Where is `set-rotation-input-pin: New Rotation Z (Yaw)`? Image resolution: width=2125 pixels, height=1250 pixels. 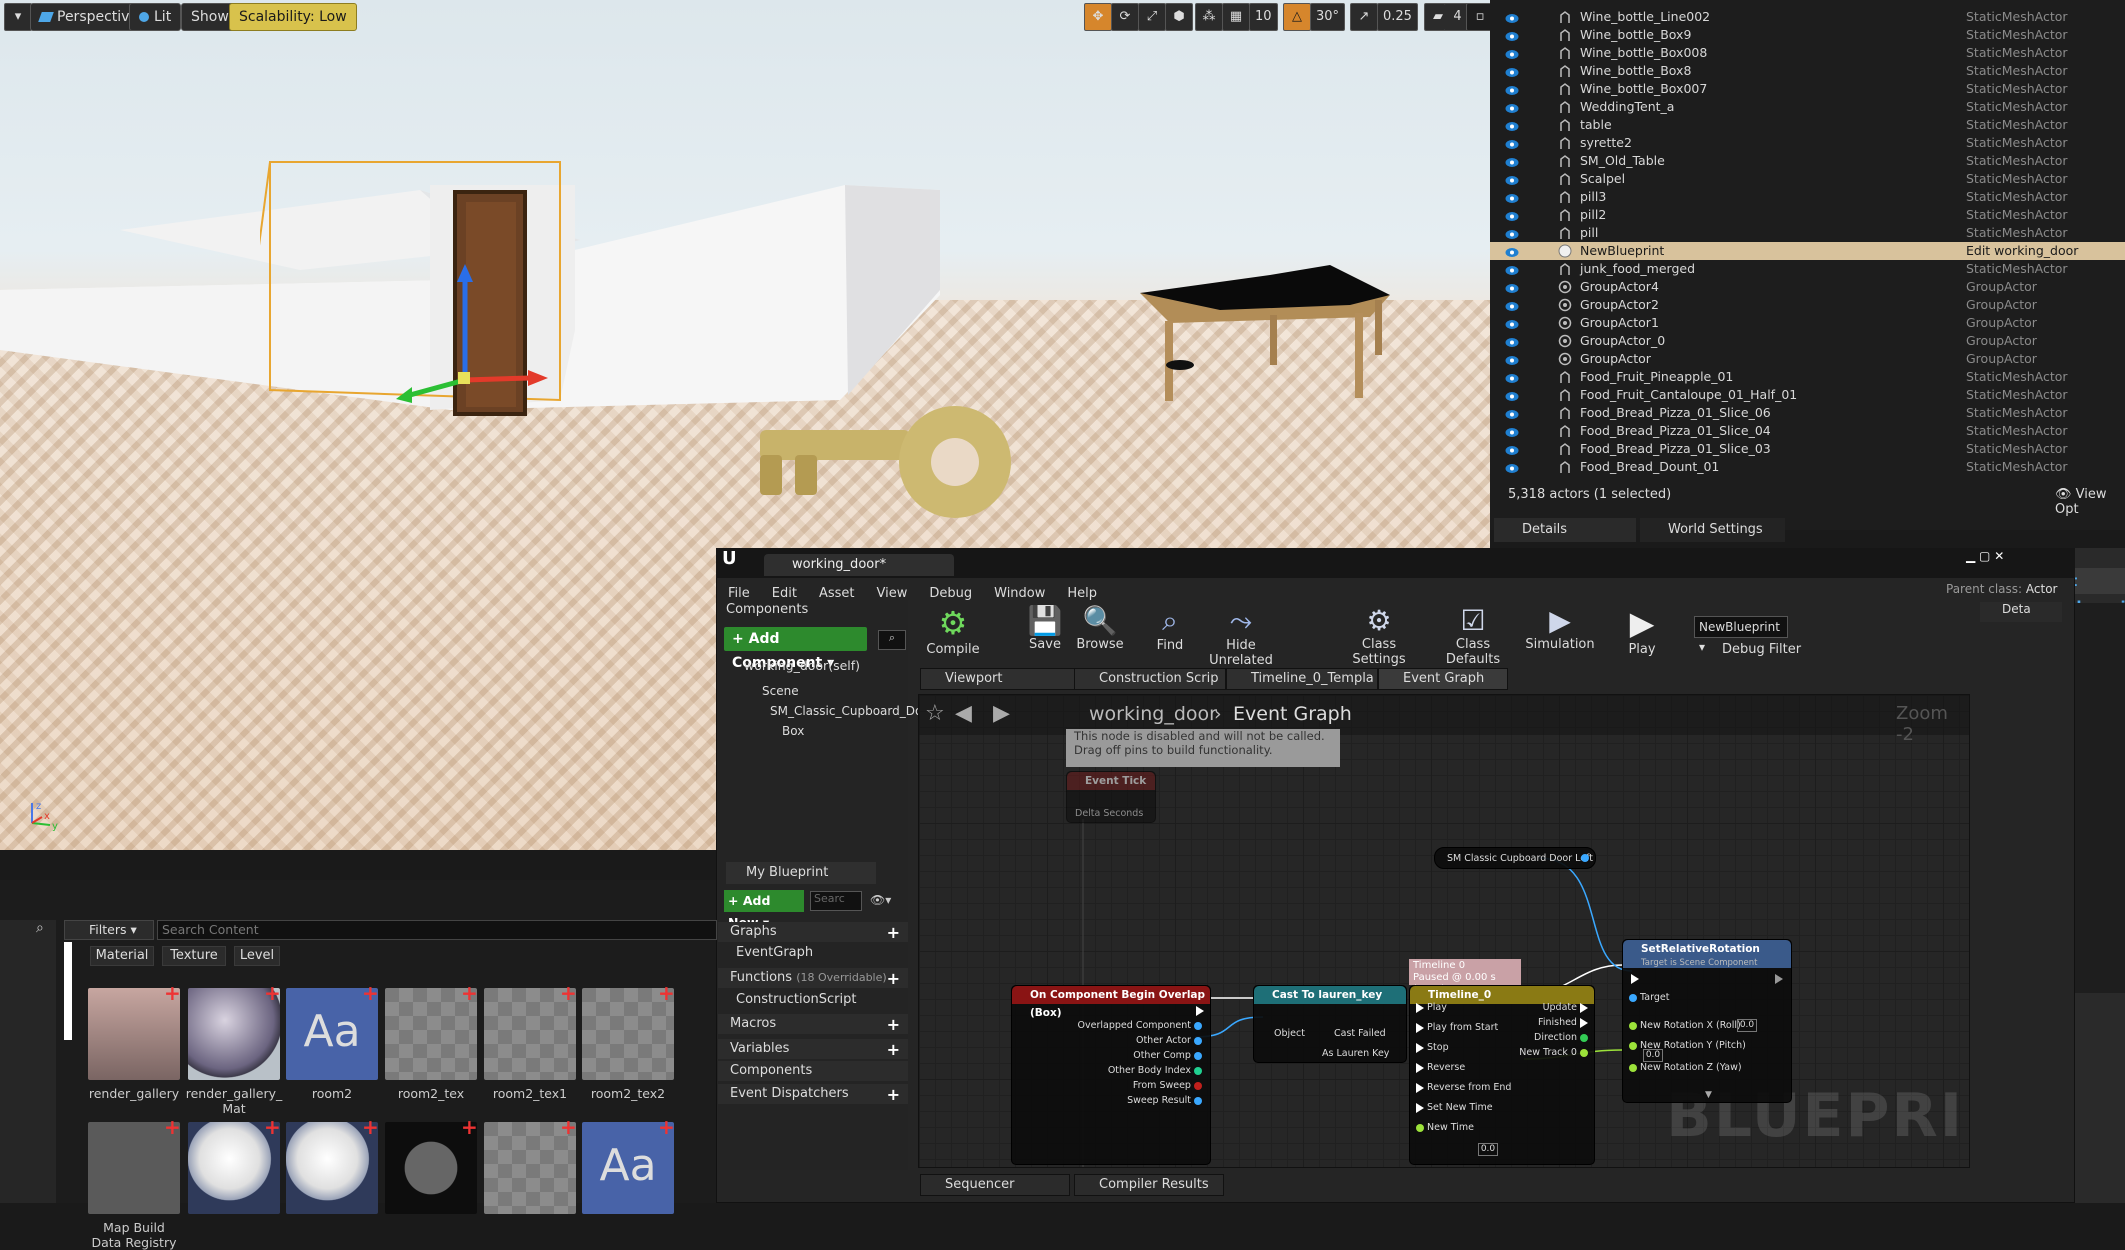 set-rotation-input-pin: New Rotation Z (Yaw) is located at coordinates (1685, 1067).